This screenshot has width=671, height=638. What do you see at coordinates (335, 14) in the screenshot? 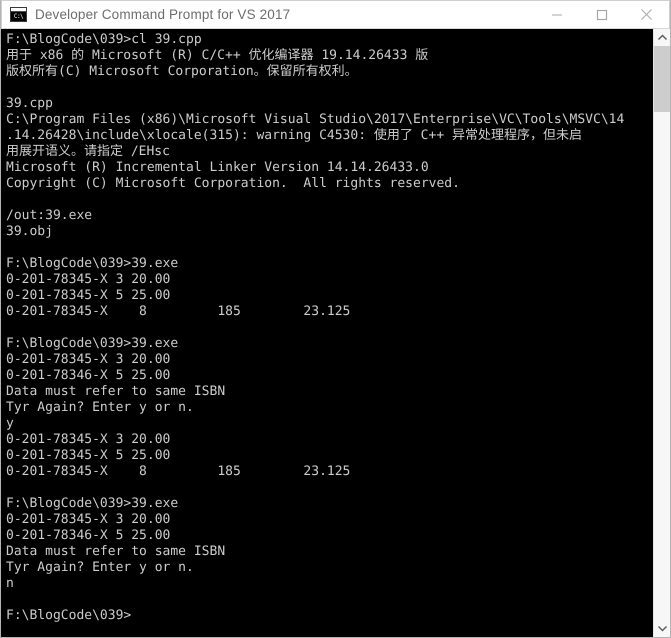
I see `window-titlebar: C:\ Developer Command Prompt for VS 2017` at bounding box center [335, 14].